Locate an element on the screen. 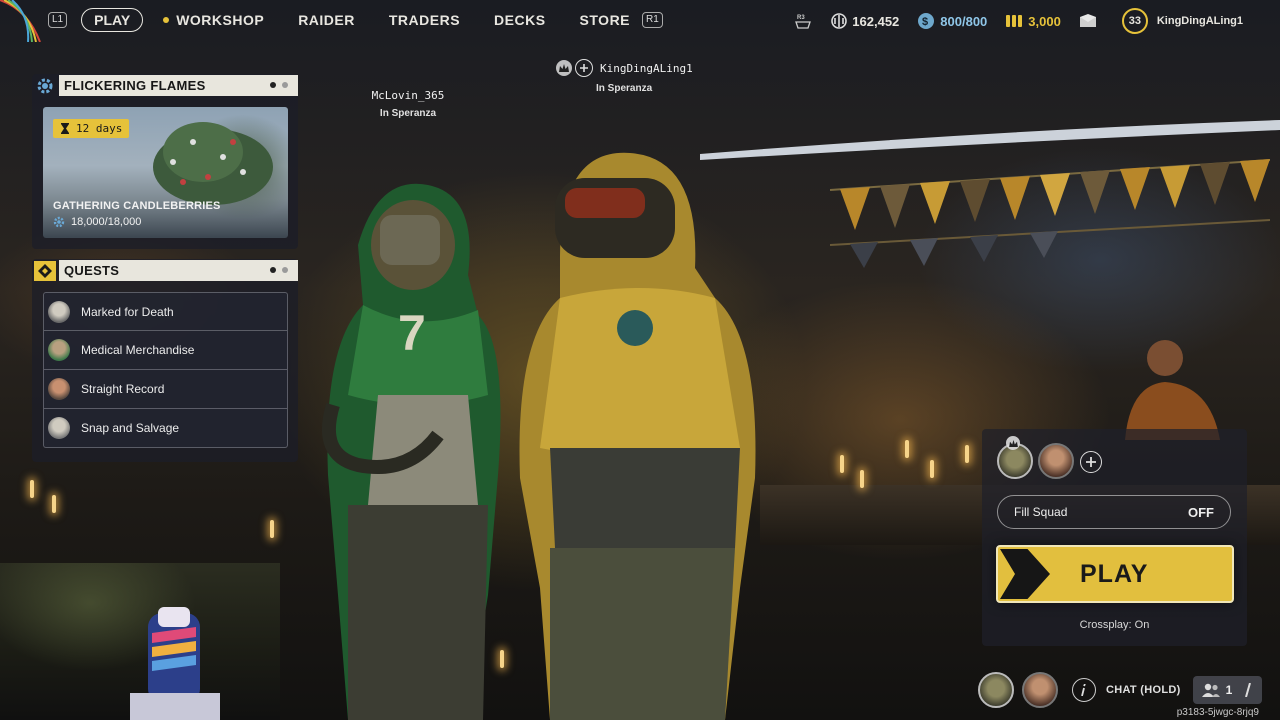 The width and height of the screenshot is (1280, 720). play-button: PLAY is located at coordinates (1115, 574).